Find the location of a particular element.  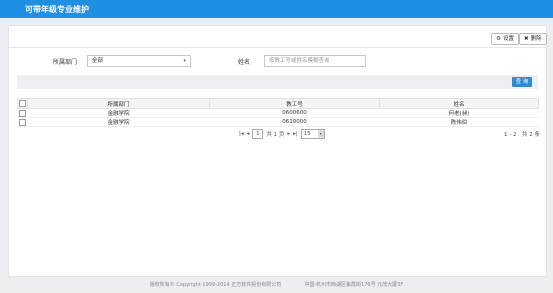

total-pages-text: 共 1 页 is located at coordinates (275, 135).